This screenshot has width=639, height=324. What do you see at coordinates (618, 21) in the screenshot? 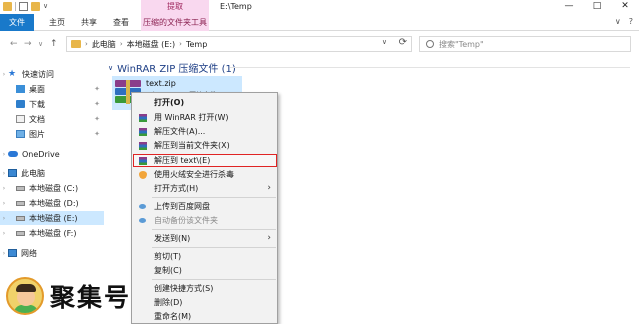
I see `collapse-ribbon-icon: ∨` at bounding box center [618, 21].